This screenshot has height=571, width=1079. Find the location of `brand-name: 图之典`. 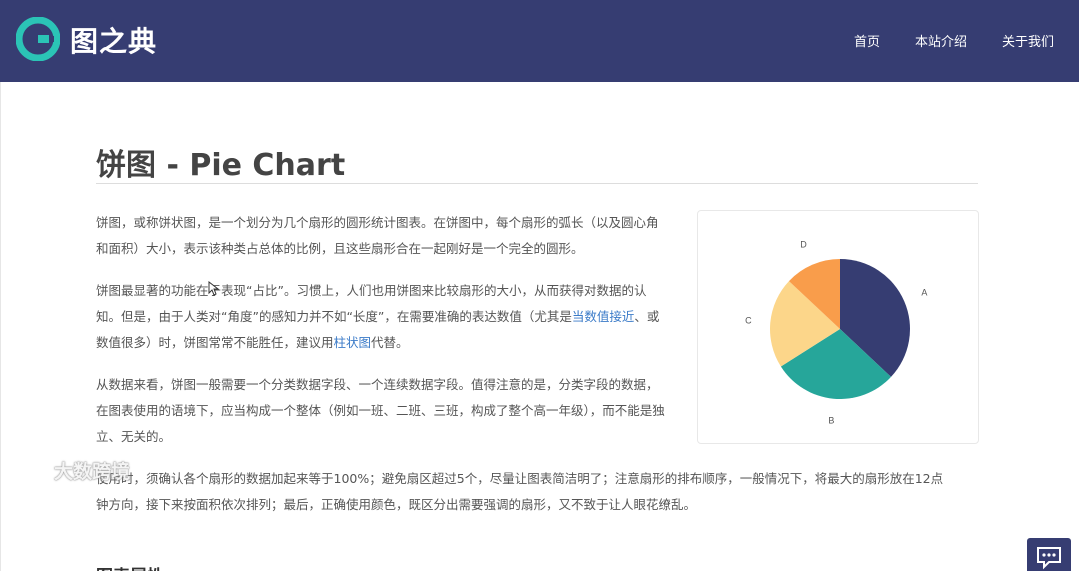

brand-name: 图之典 is located at coordinates (113, 40).